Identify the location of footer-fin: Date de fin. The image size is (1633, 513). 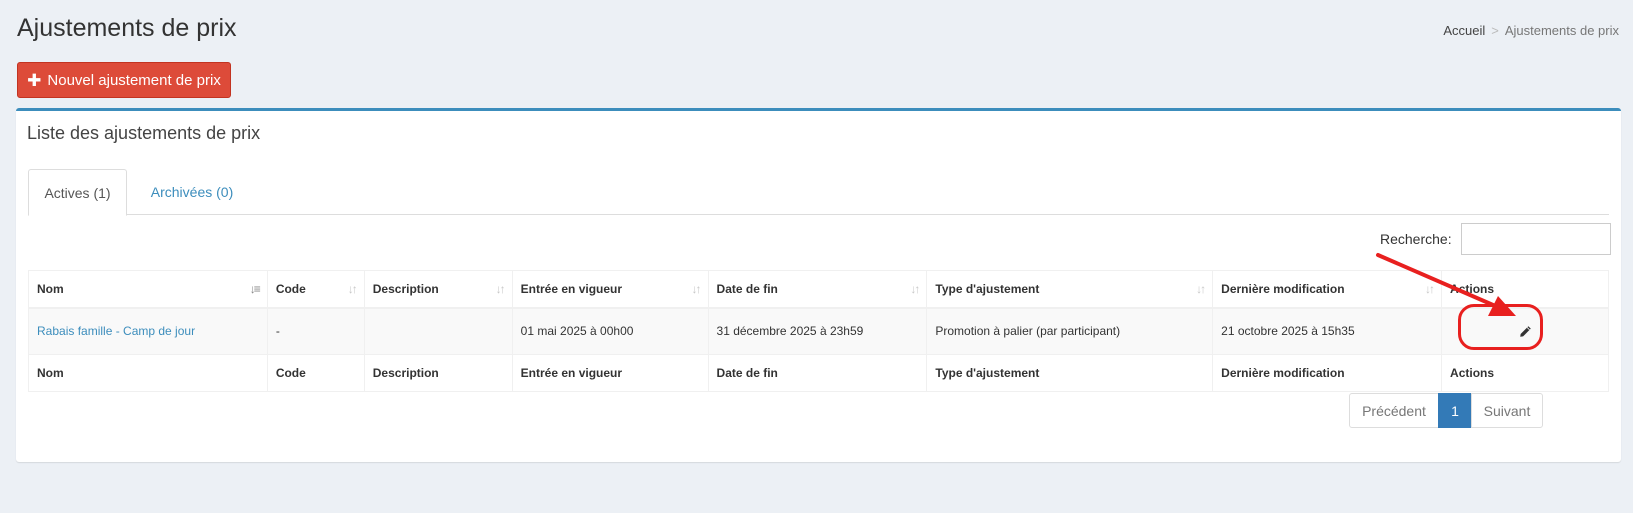
(817, 373).